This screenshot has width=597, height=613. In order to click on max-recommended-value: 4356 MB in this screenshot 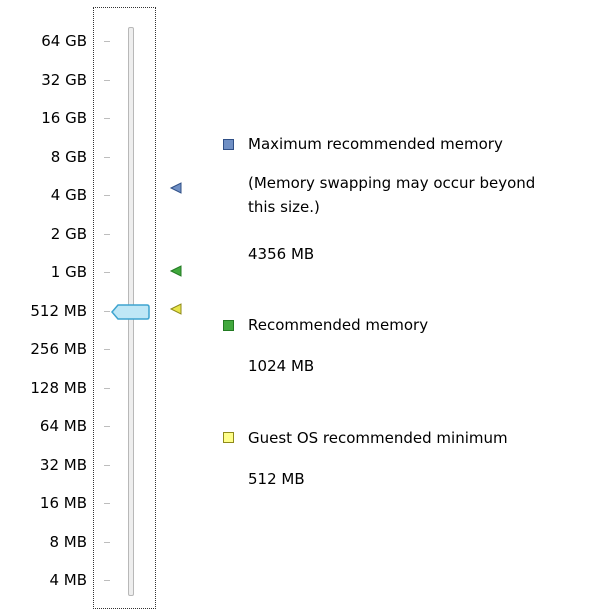, I will do `click(281, 254)`.